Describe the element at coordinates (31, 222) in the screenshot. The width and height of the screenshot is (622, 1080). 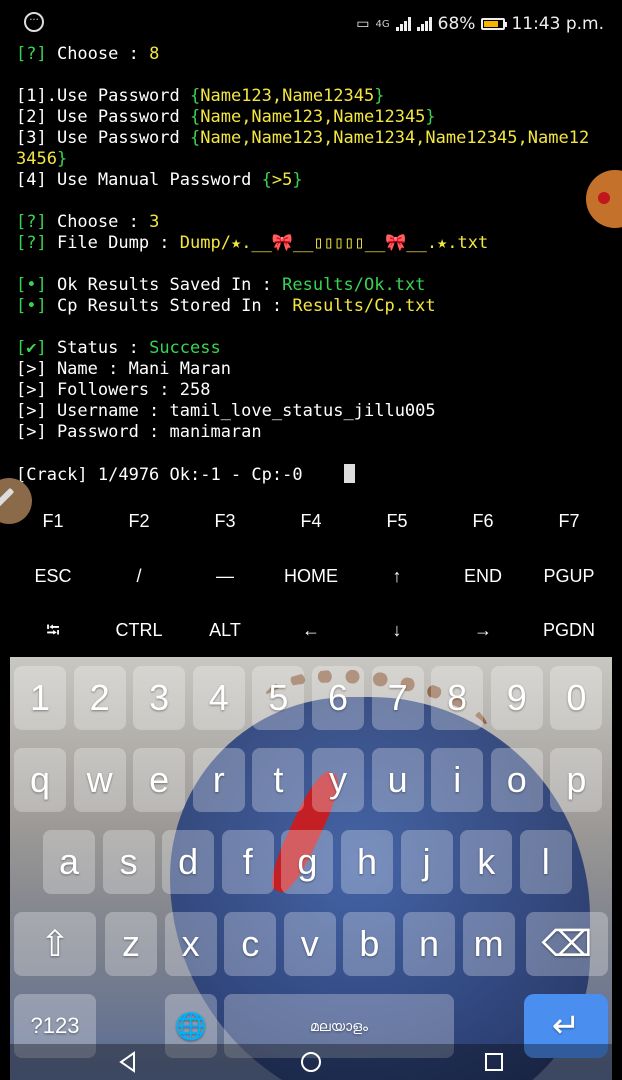
I see `terminal-text: [?]` at that location.